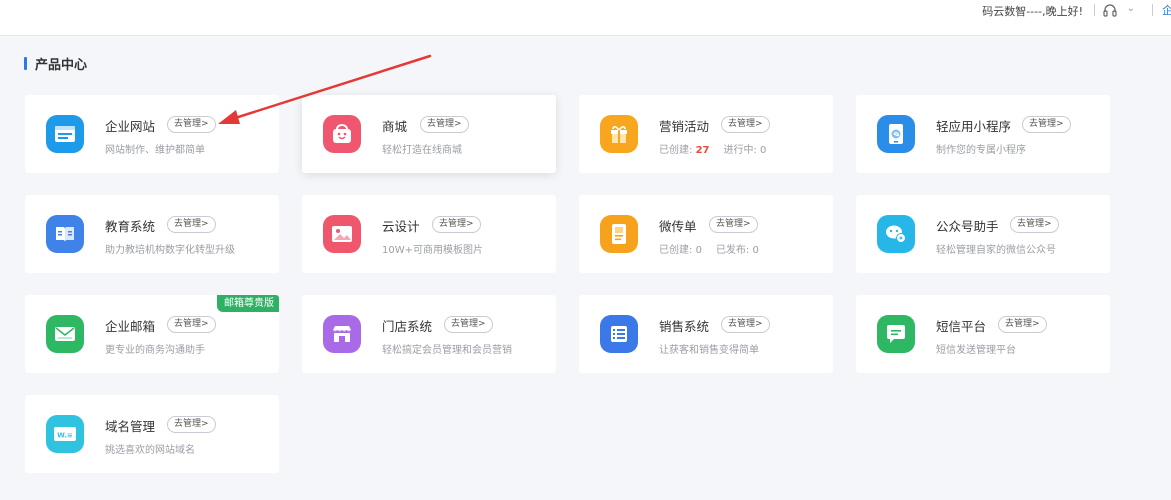 This screenshot has height=500, width=1171. I want to click on product-description: 短信发送管理平台, so click(976, 350).